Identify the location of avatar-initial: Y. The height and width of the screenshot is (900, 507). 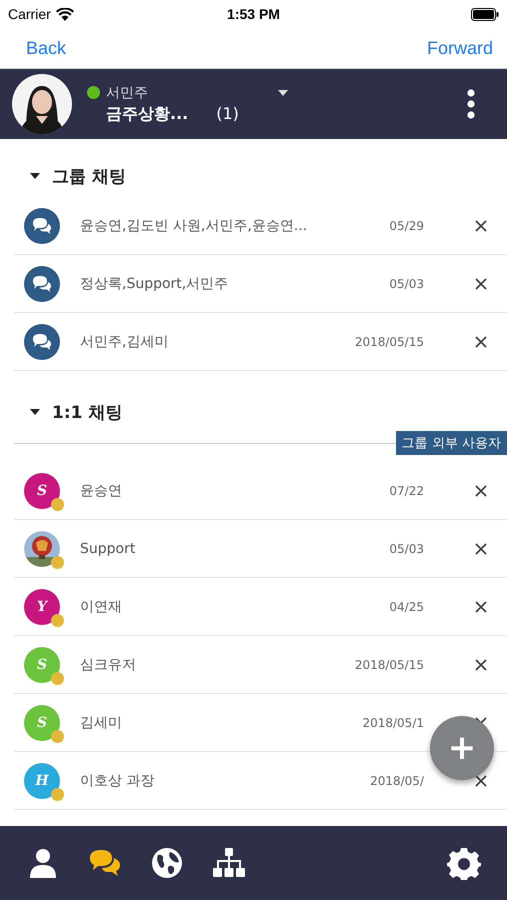
(42, 606).